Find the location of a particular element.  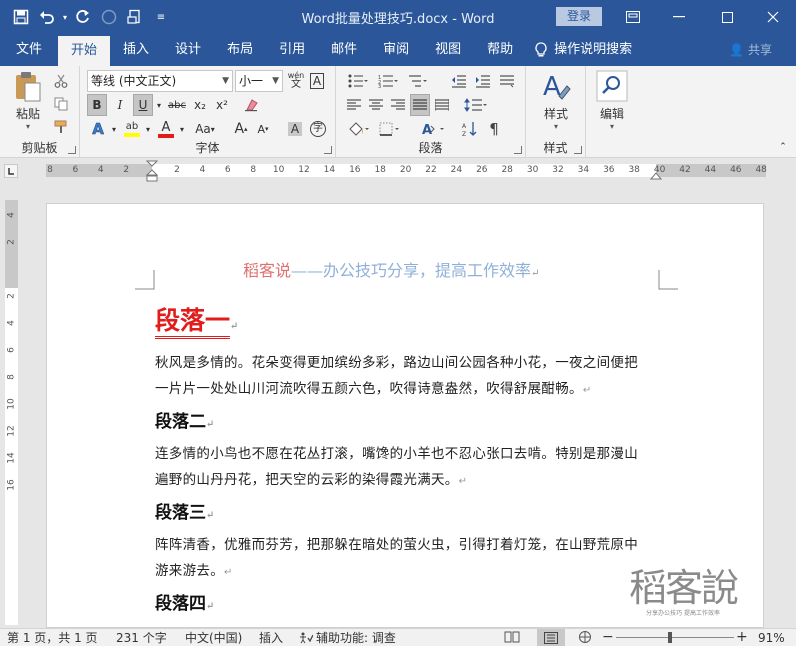

highlight-dropdown-icon: ▾ is located at coordinates (148, 129).